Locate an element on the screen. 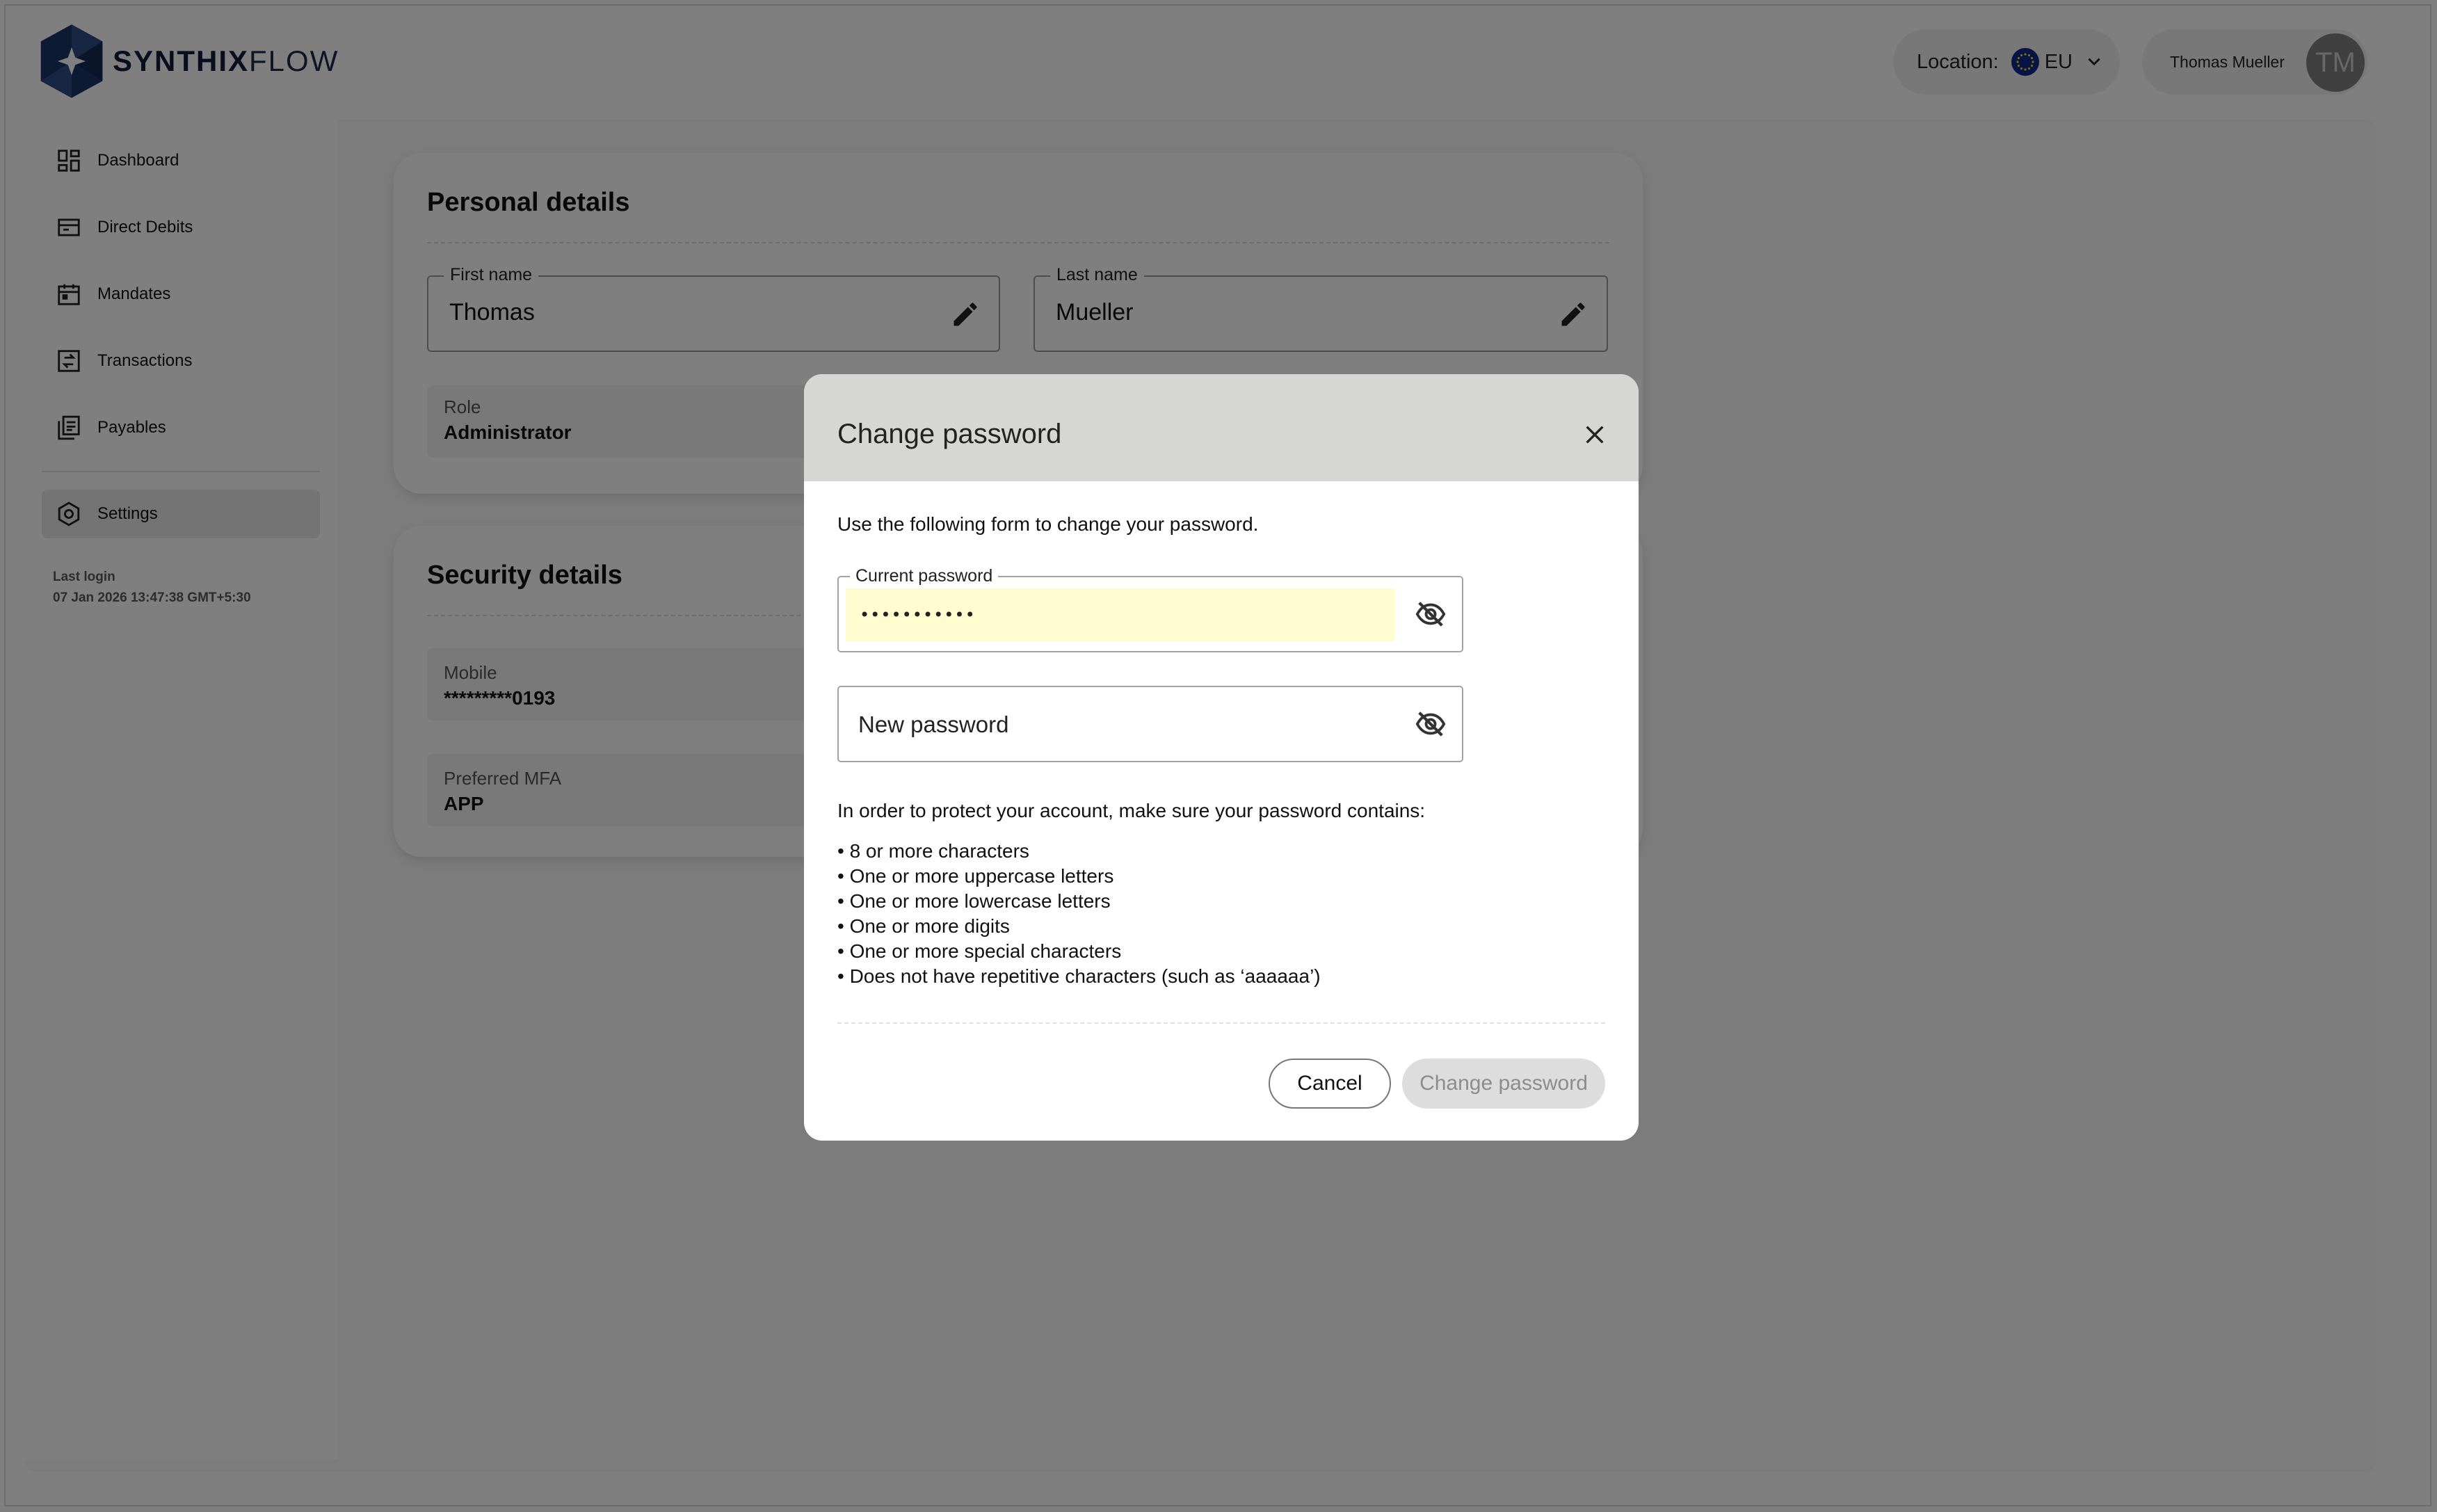  requirement-item: • One or more special characters is located at coordinates (979, 951).